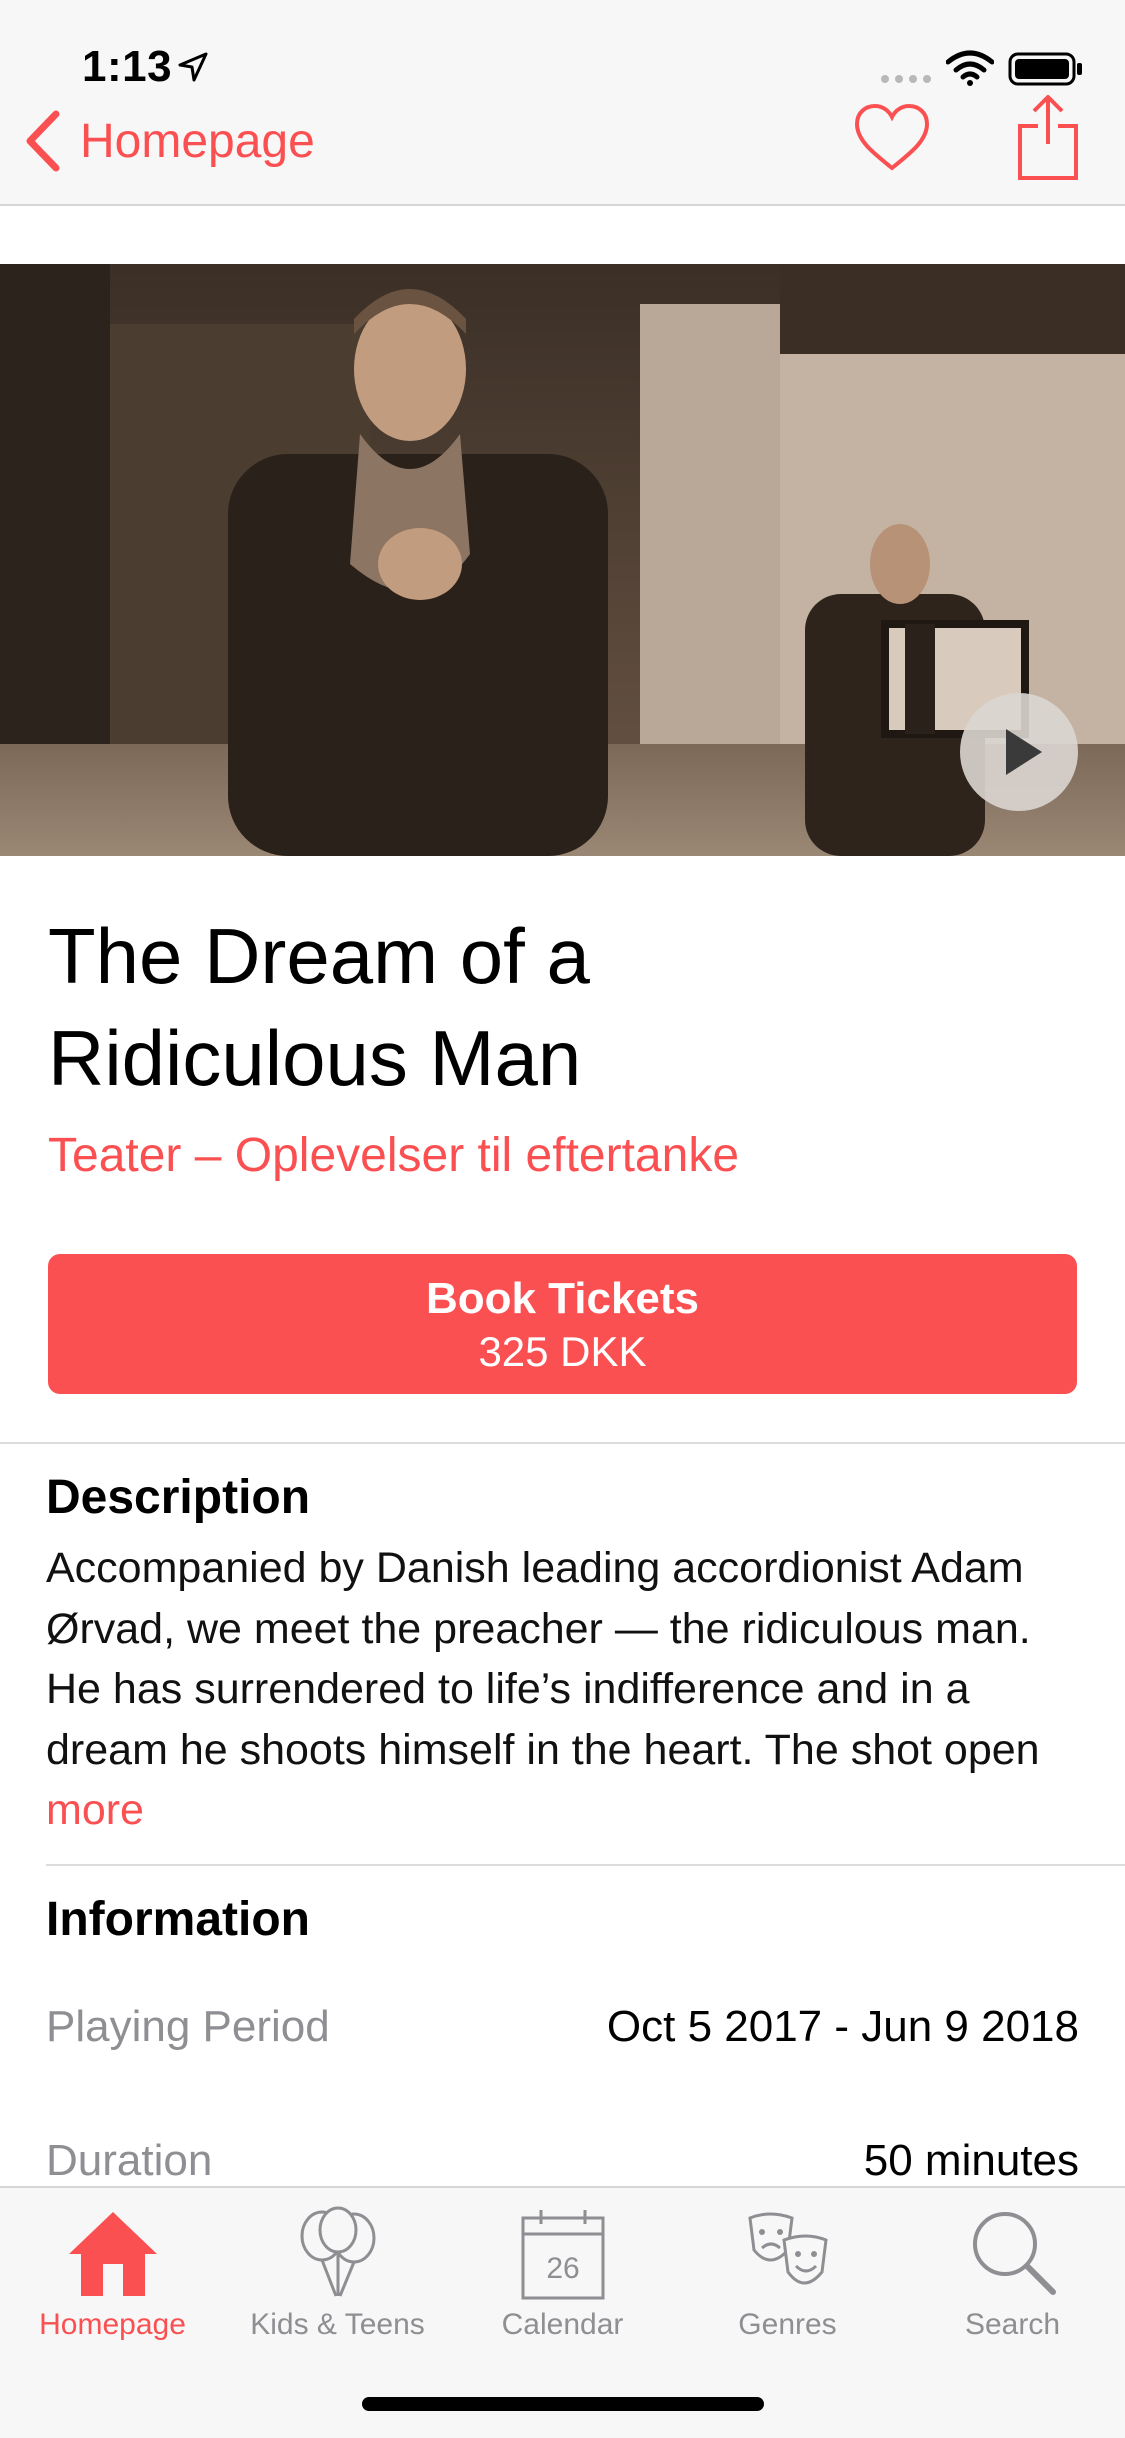  Describe the element at coordinates (337, 2251) in the screenshot. I see `balloons-icon` at that location.